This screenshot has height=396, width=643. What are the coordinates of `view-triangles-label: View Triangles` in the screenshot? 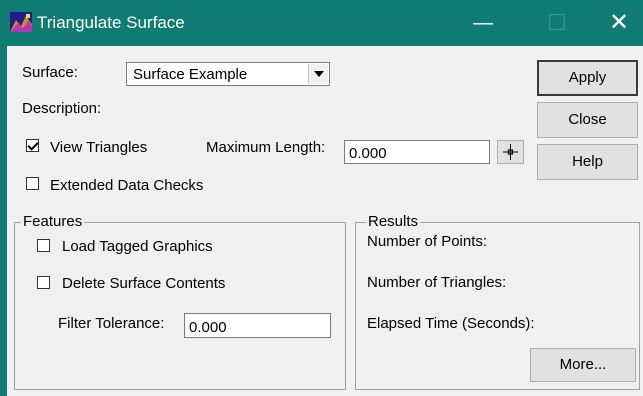 It's located at (99, 147).